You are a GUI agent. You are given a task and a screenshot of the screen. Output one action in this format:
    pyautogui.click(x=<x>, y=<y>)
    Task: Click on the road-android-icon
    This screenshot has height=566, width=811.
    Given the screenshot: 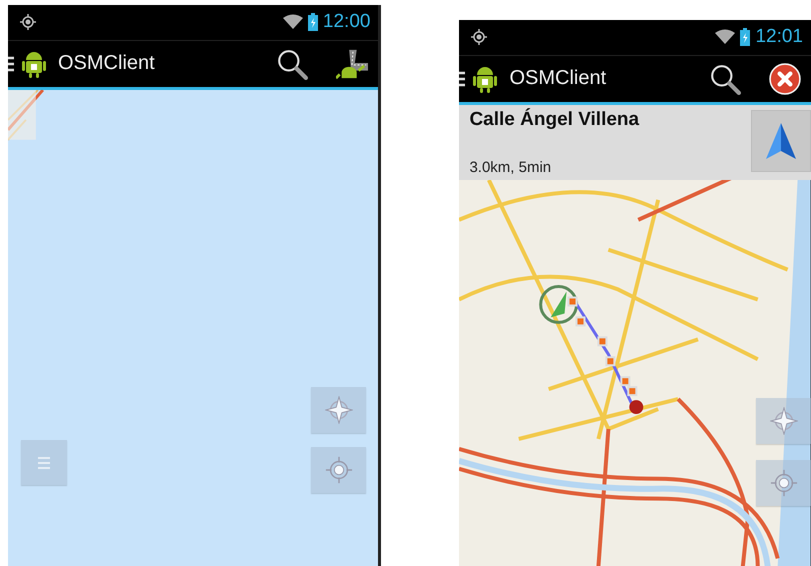 What is the action you would take?
    pyautogui.click(x=352, y=64)
    